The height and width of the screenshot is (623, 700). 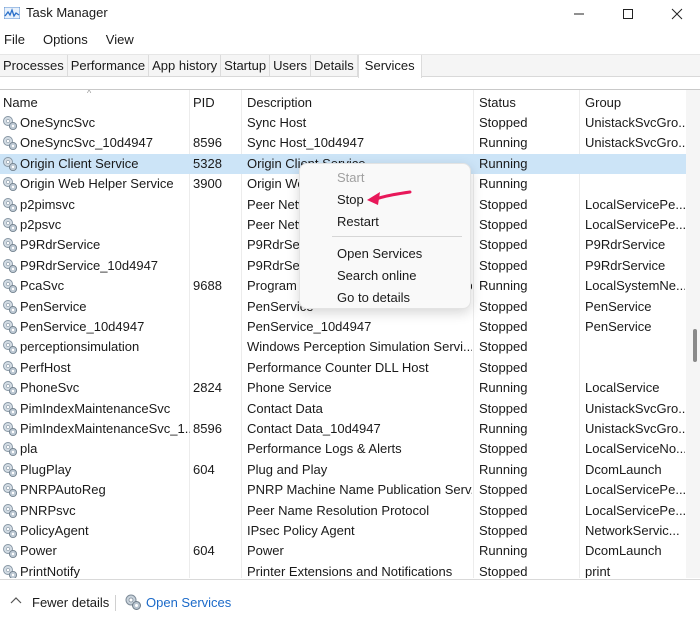 I want to click on service-name: PNRPsvc, so click(x=48, y=510).